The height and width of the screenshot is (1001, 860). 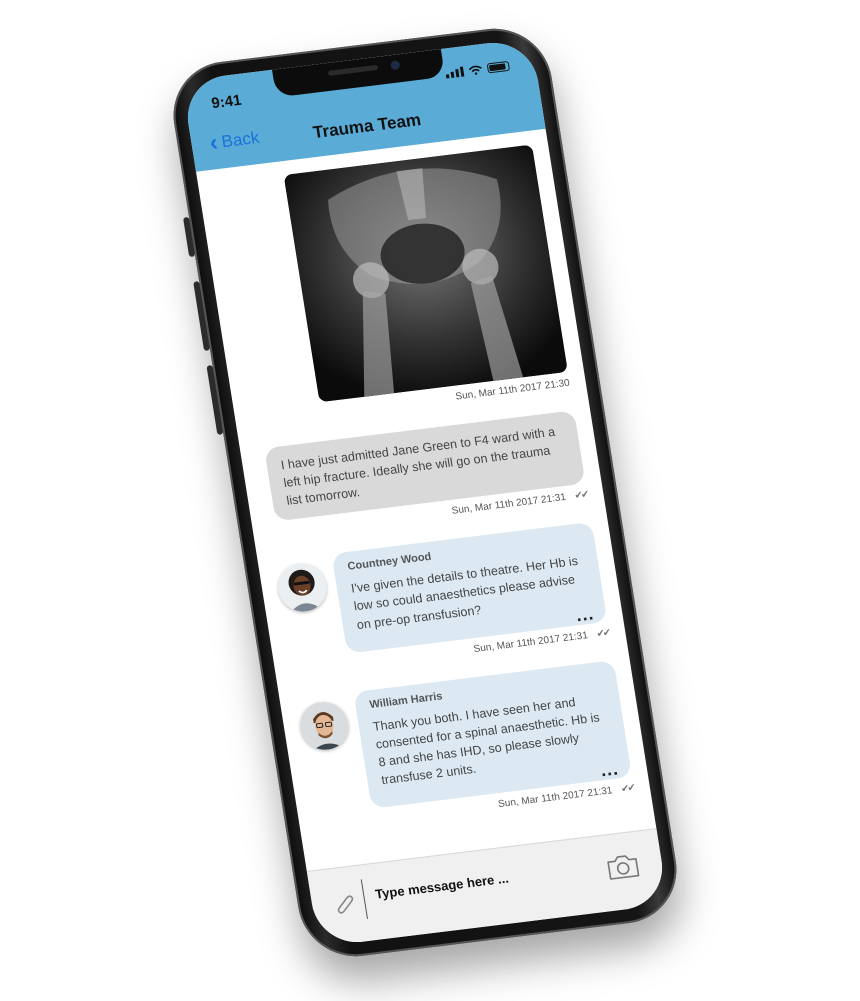 What do you see at coordinates (353, 70) in the screenshot?
I see `speaker-grille` at bounding box center [353, 70].